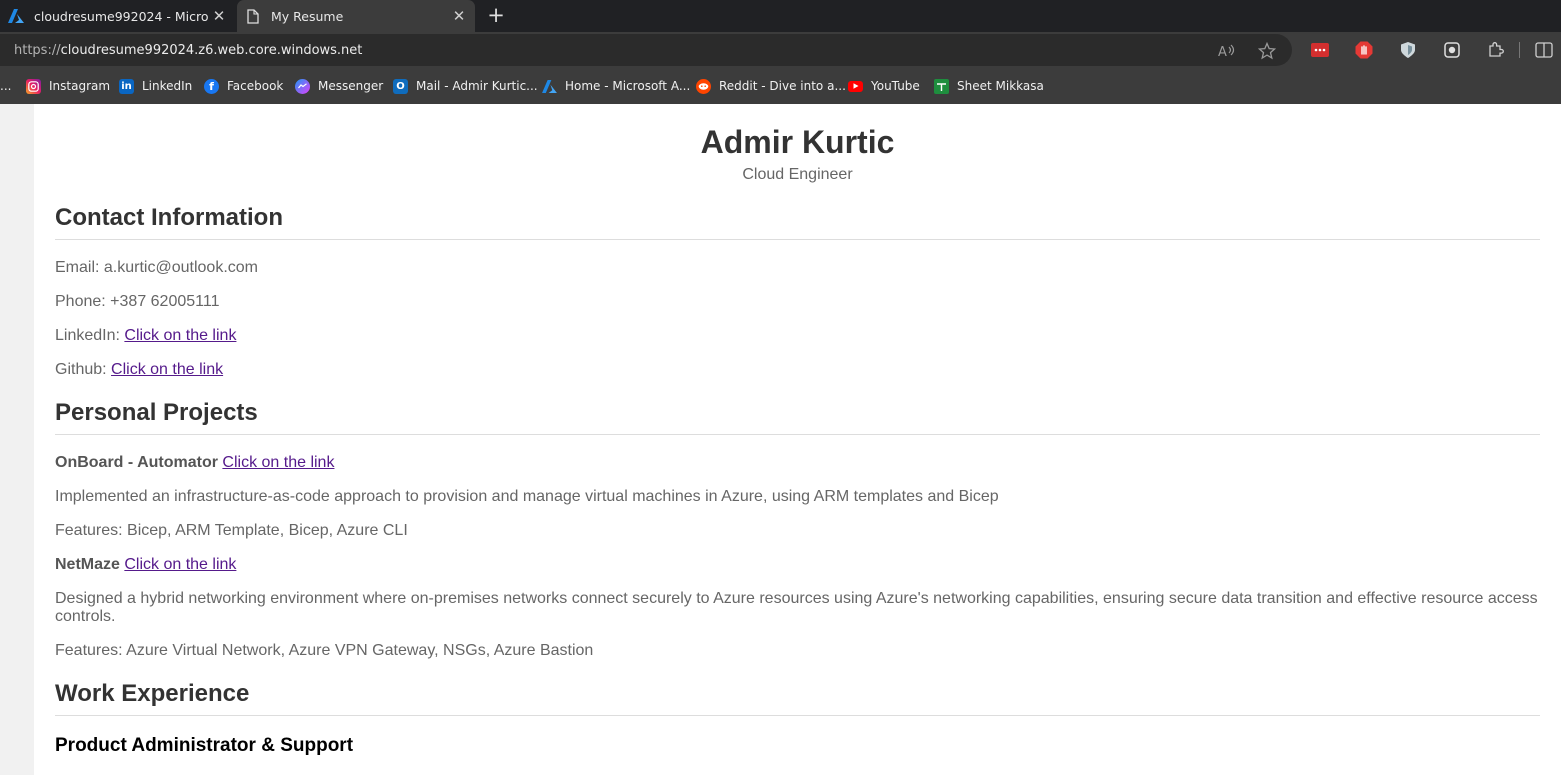  Describe the element at coordinates (1408, 50) in the screenshot. I see `shield-extension-icon` at that location.